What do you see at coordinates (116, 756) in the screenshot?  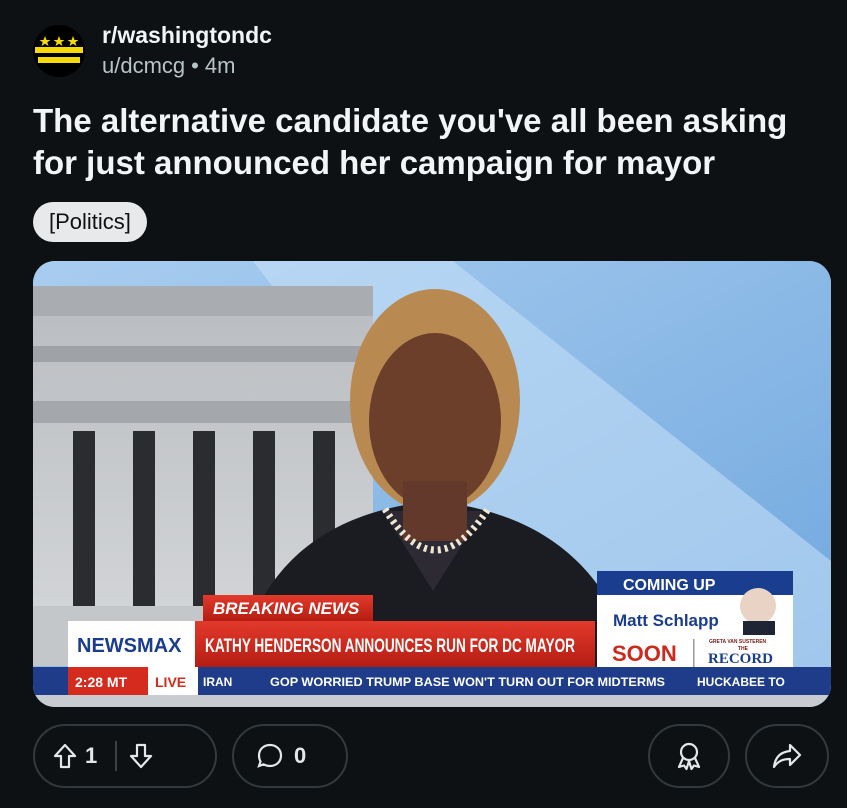 I see `vote-divider` at bounding box center [116, 756].